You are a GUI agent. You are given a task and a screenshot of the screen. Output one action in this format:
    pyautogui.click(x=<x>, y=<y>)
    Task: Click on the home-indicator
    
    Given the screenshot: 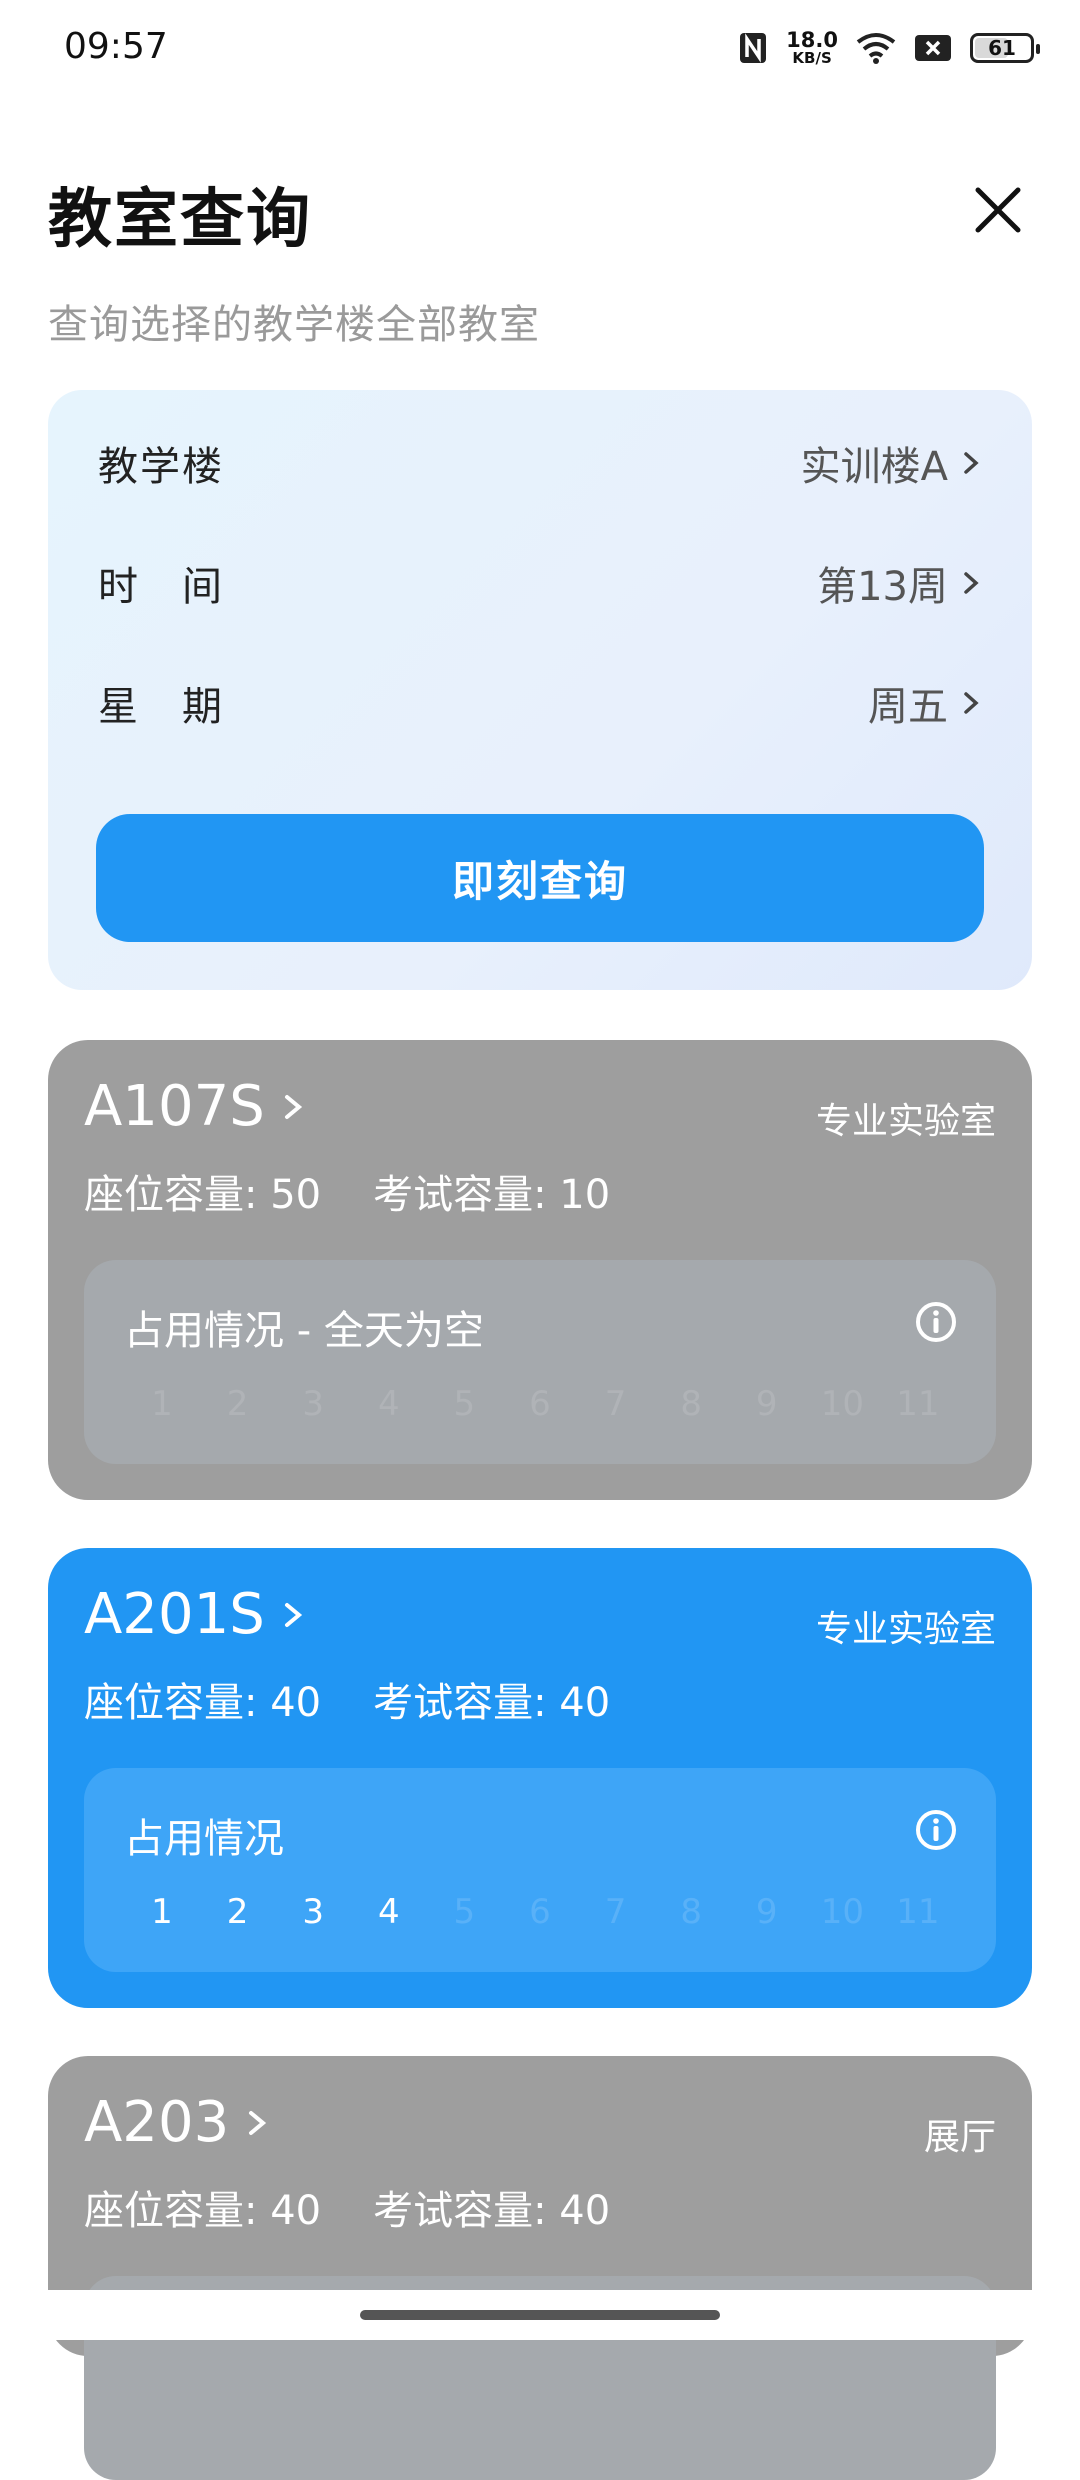 What is the action you would take?
    pyautogui.click(x=540, y=2315)
    